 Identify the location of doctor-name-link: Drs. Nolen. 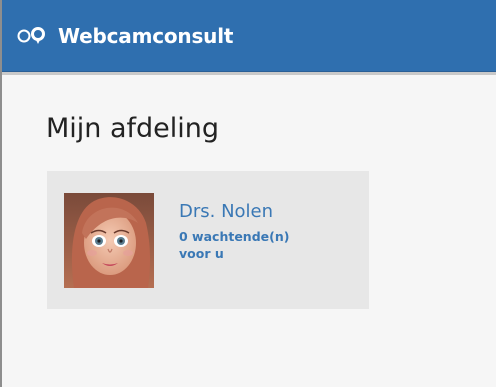
(234, 211).